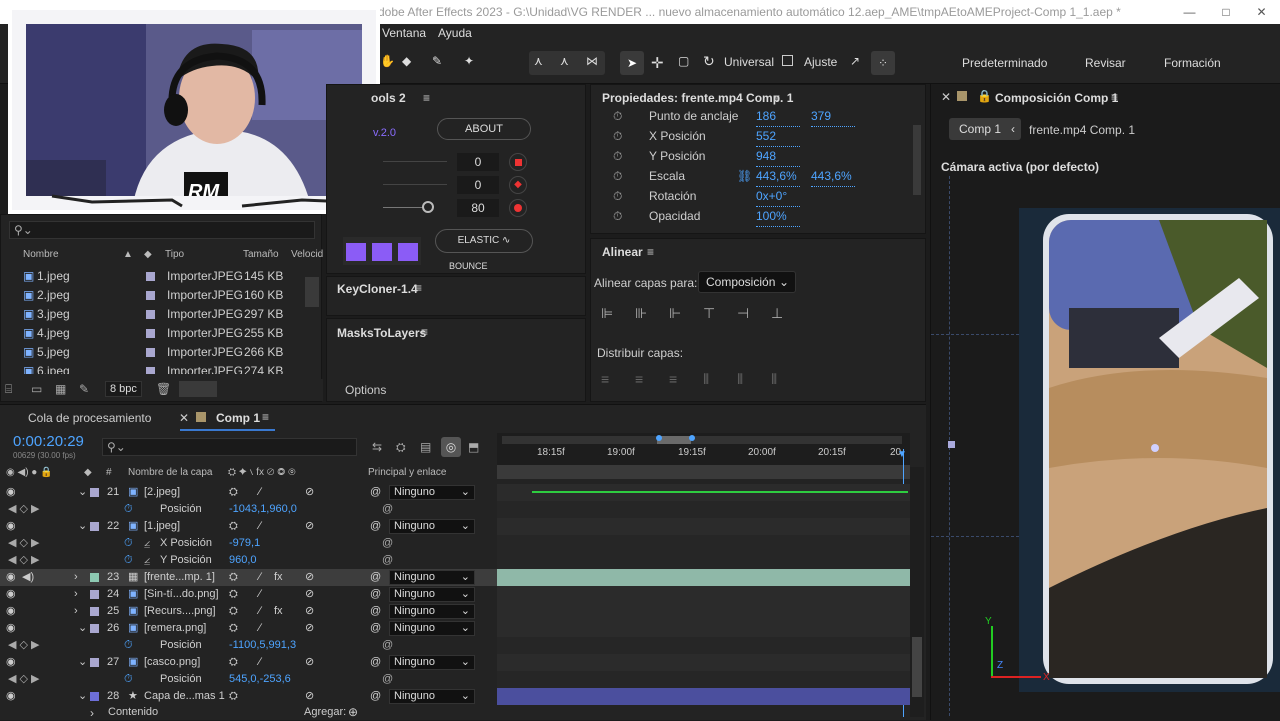  I want to click on column-nombre: Nombre, so click(41, 254).